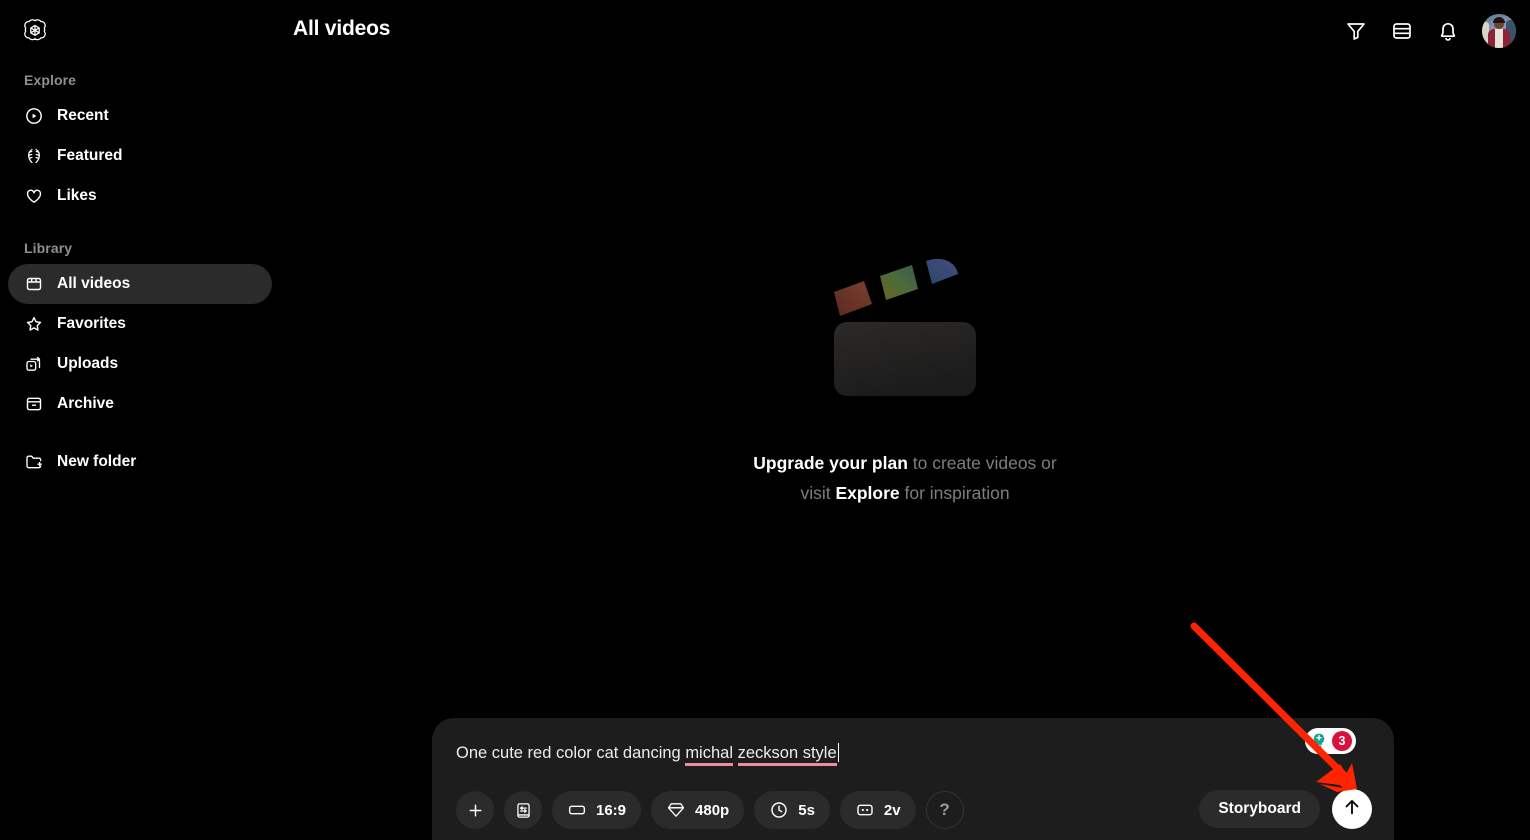 This screenshot has width=1530, height=840. Describe the element at coordinates (1499, 31) in the screenshot. I see `avatar` at that location.